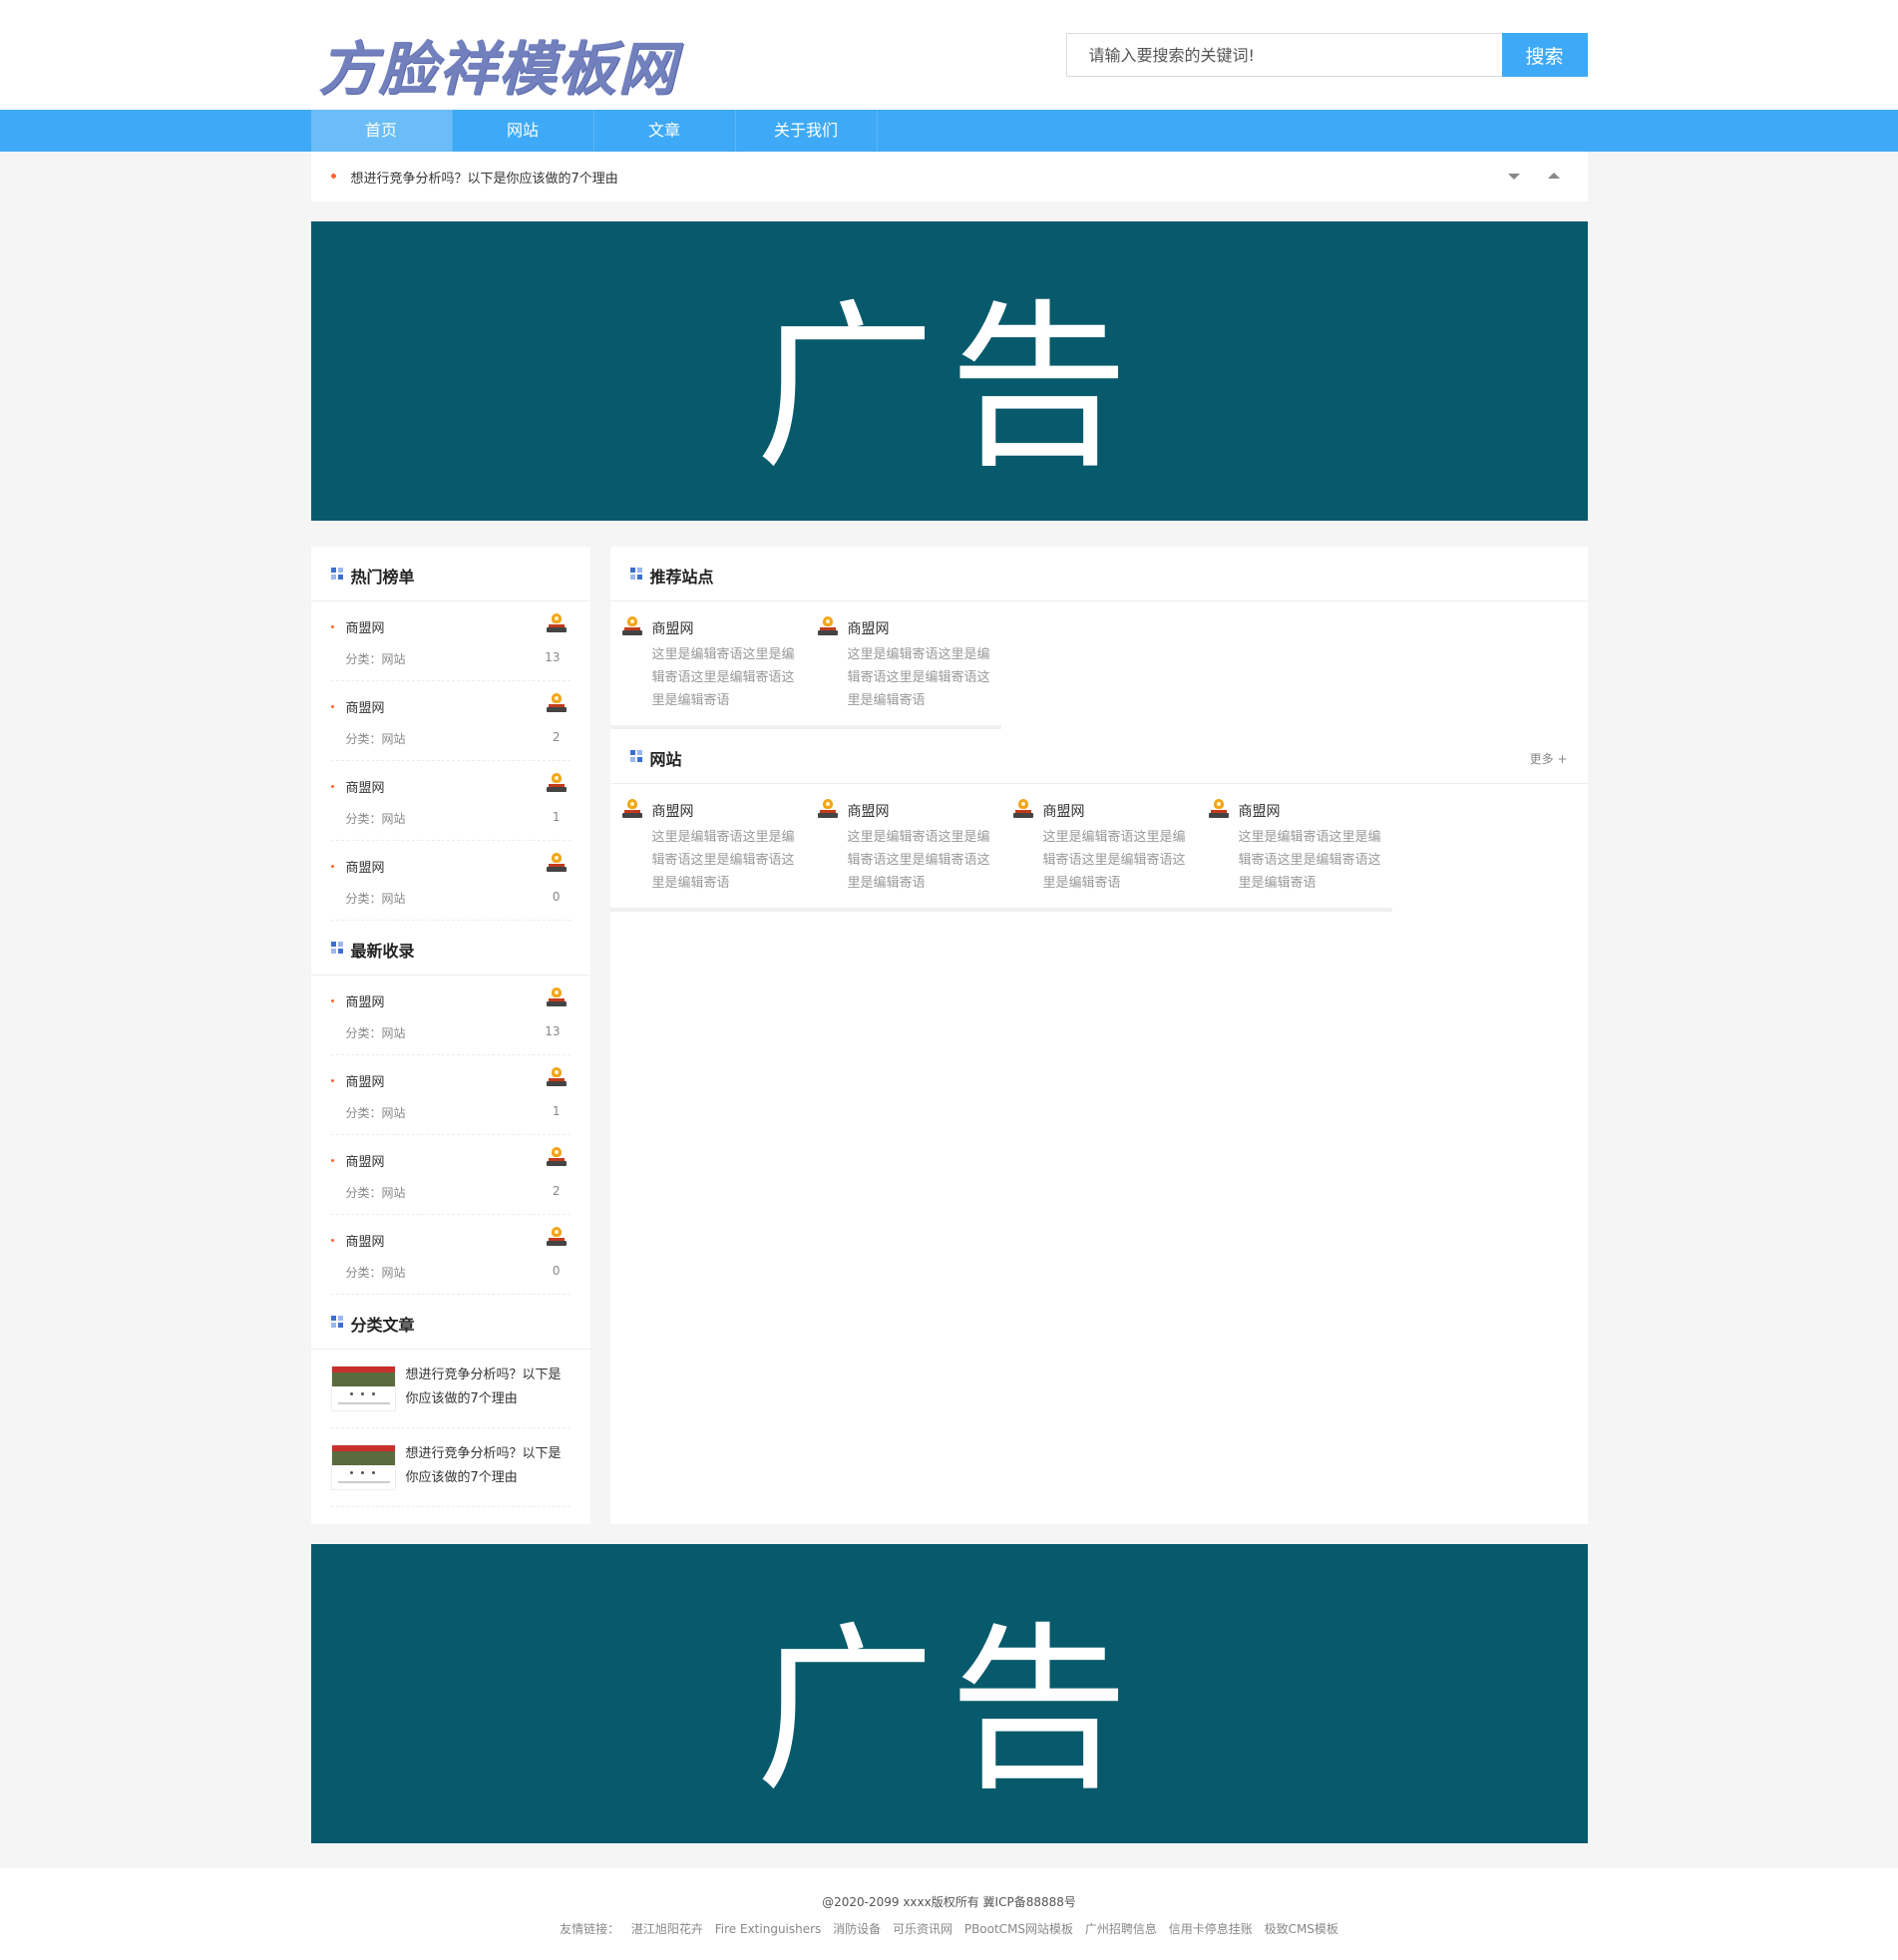  What do you see at coordinates (923, 1929) in the screenshot?
I see `friend-link: 可乐资讯网` at bounding box center [923, 1929].